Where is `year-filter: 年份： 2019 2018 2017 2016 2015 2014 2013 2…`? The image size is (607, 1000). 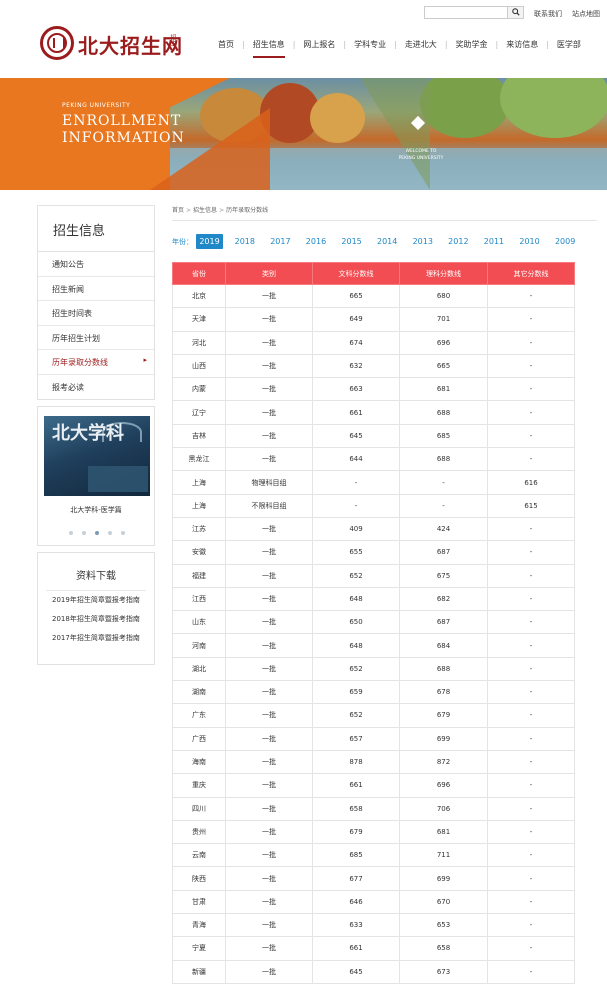 year-filter: 年份： 2019 2018 2017 2016 2015 2014 2013 2… is located at coordinates (377, 241).